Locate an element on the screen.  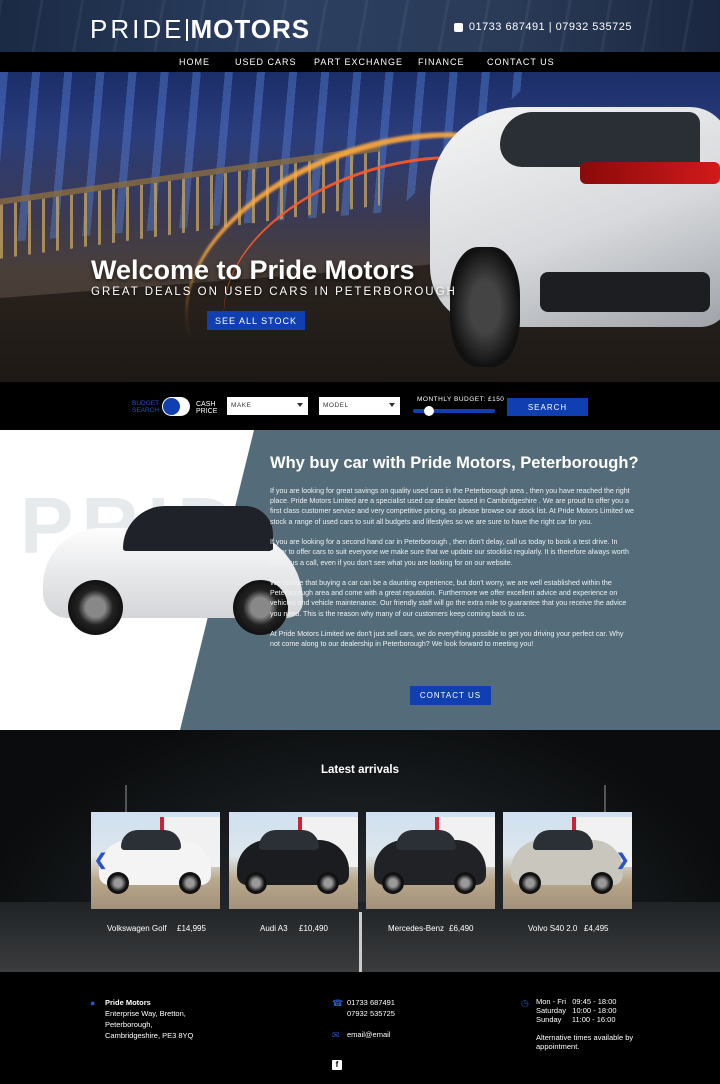
car-name: Volkswagen Golf is located at coordinates (137, 928).